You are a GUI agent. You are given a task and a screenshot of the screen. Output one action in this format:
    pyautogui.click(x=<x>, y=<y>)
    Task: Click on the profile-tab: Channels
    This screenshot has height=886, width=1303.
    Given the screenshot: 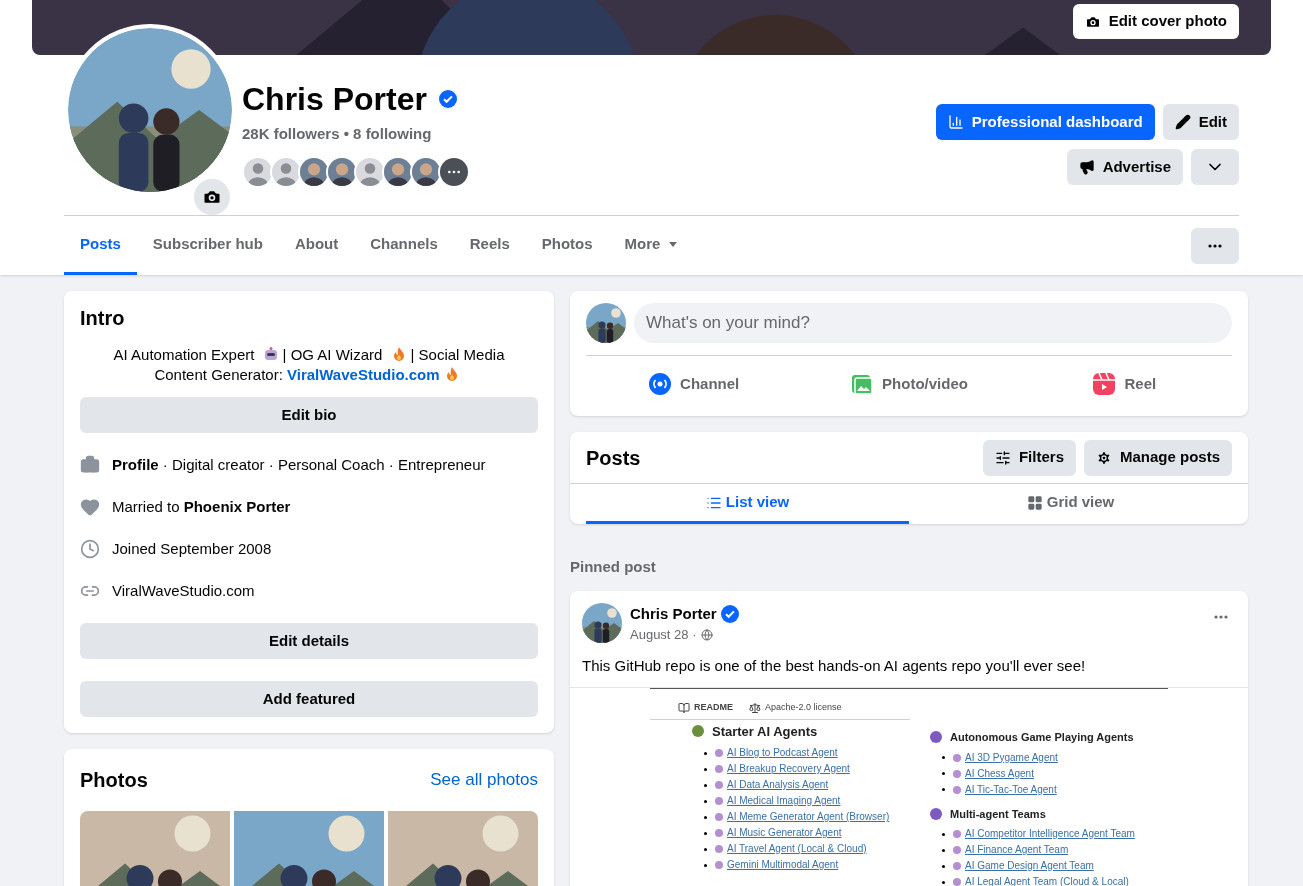 What is the action you would take?
    pyautogui.click(x=404, y=245)
    